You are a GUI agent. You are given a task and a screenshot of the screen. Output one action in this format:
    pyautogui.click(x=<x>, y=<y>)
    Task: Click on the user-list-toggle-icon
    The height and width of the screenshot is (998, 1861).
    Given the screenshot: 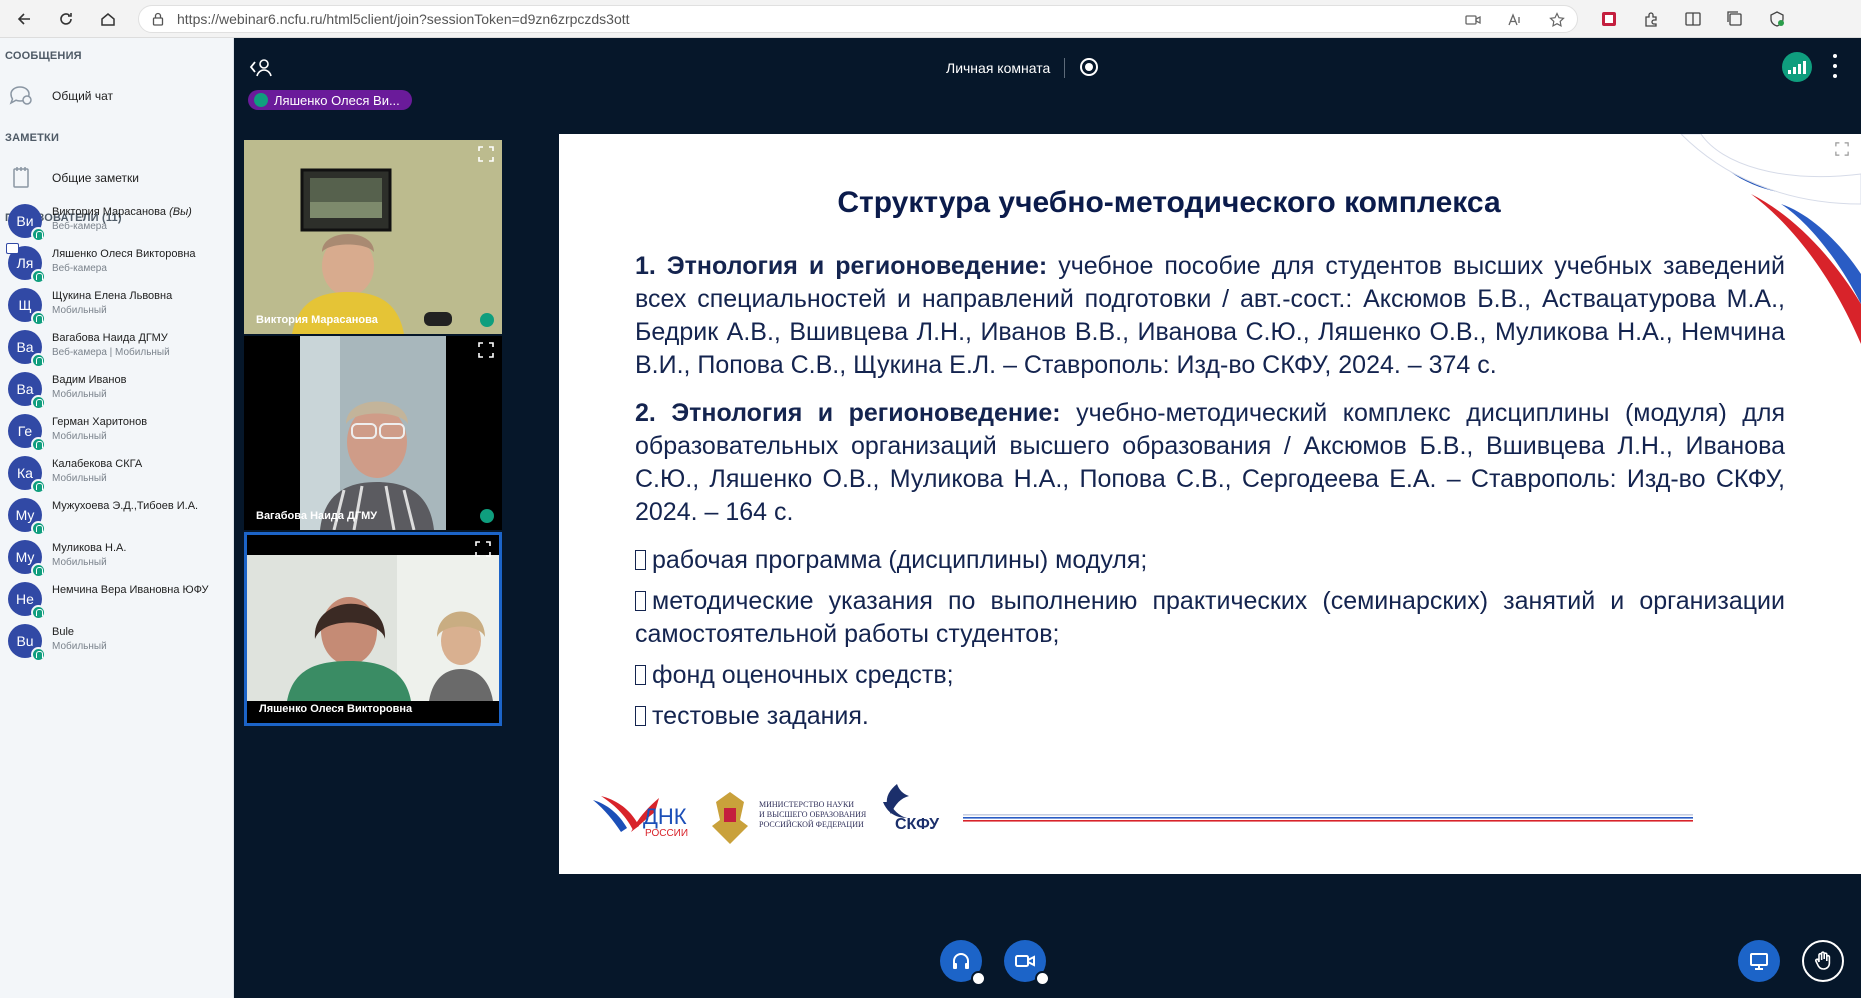 What is the action you would take?
    pyautogui.click(x=260, y=68)
    